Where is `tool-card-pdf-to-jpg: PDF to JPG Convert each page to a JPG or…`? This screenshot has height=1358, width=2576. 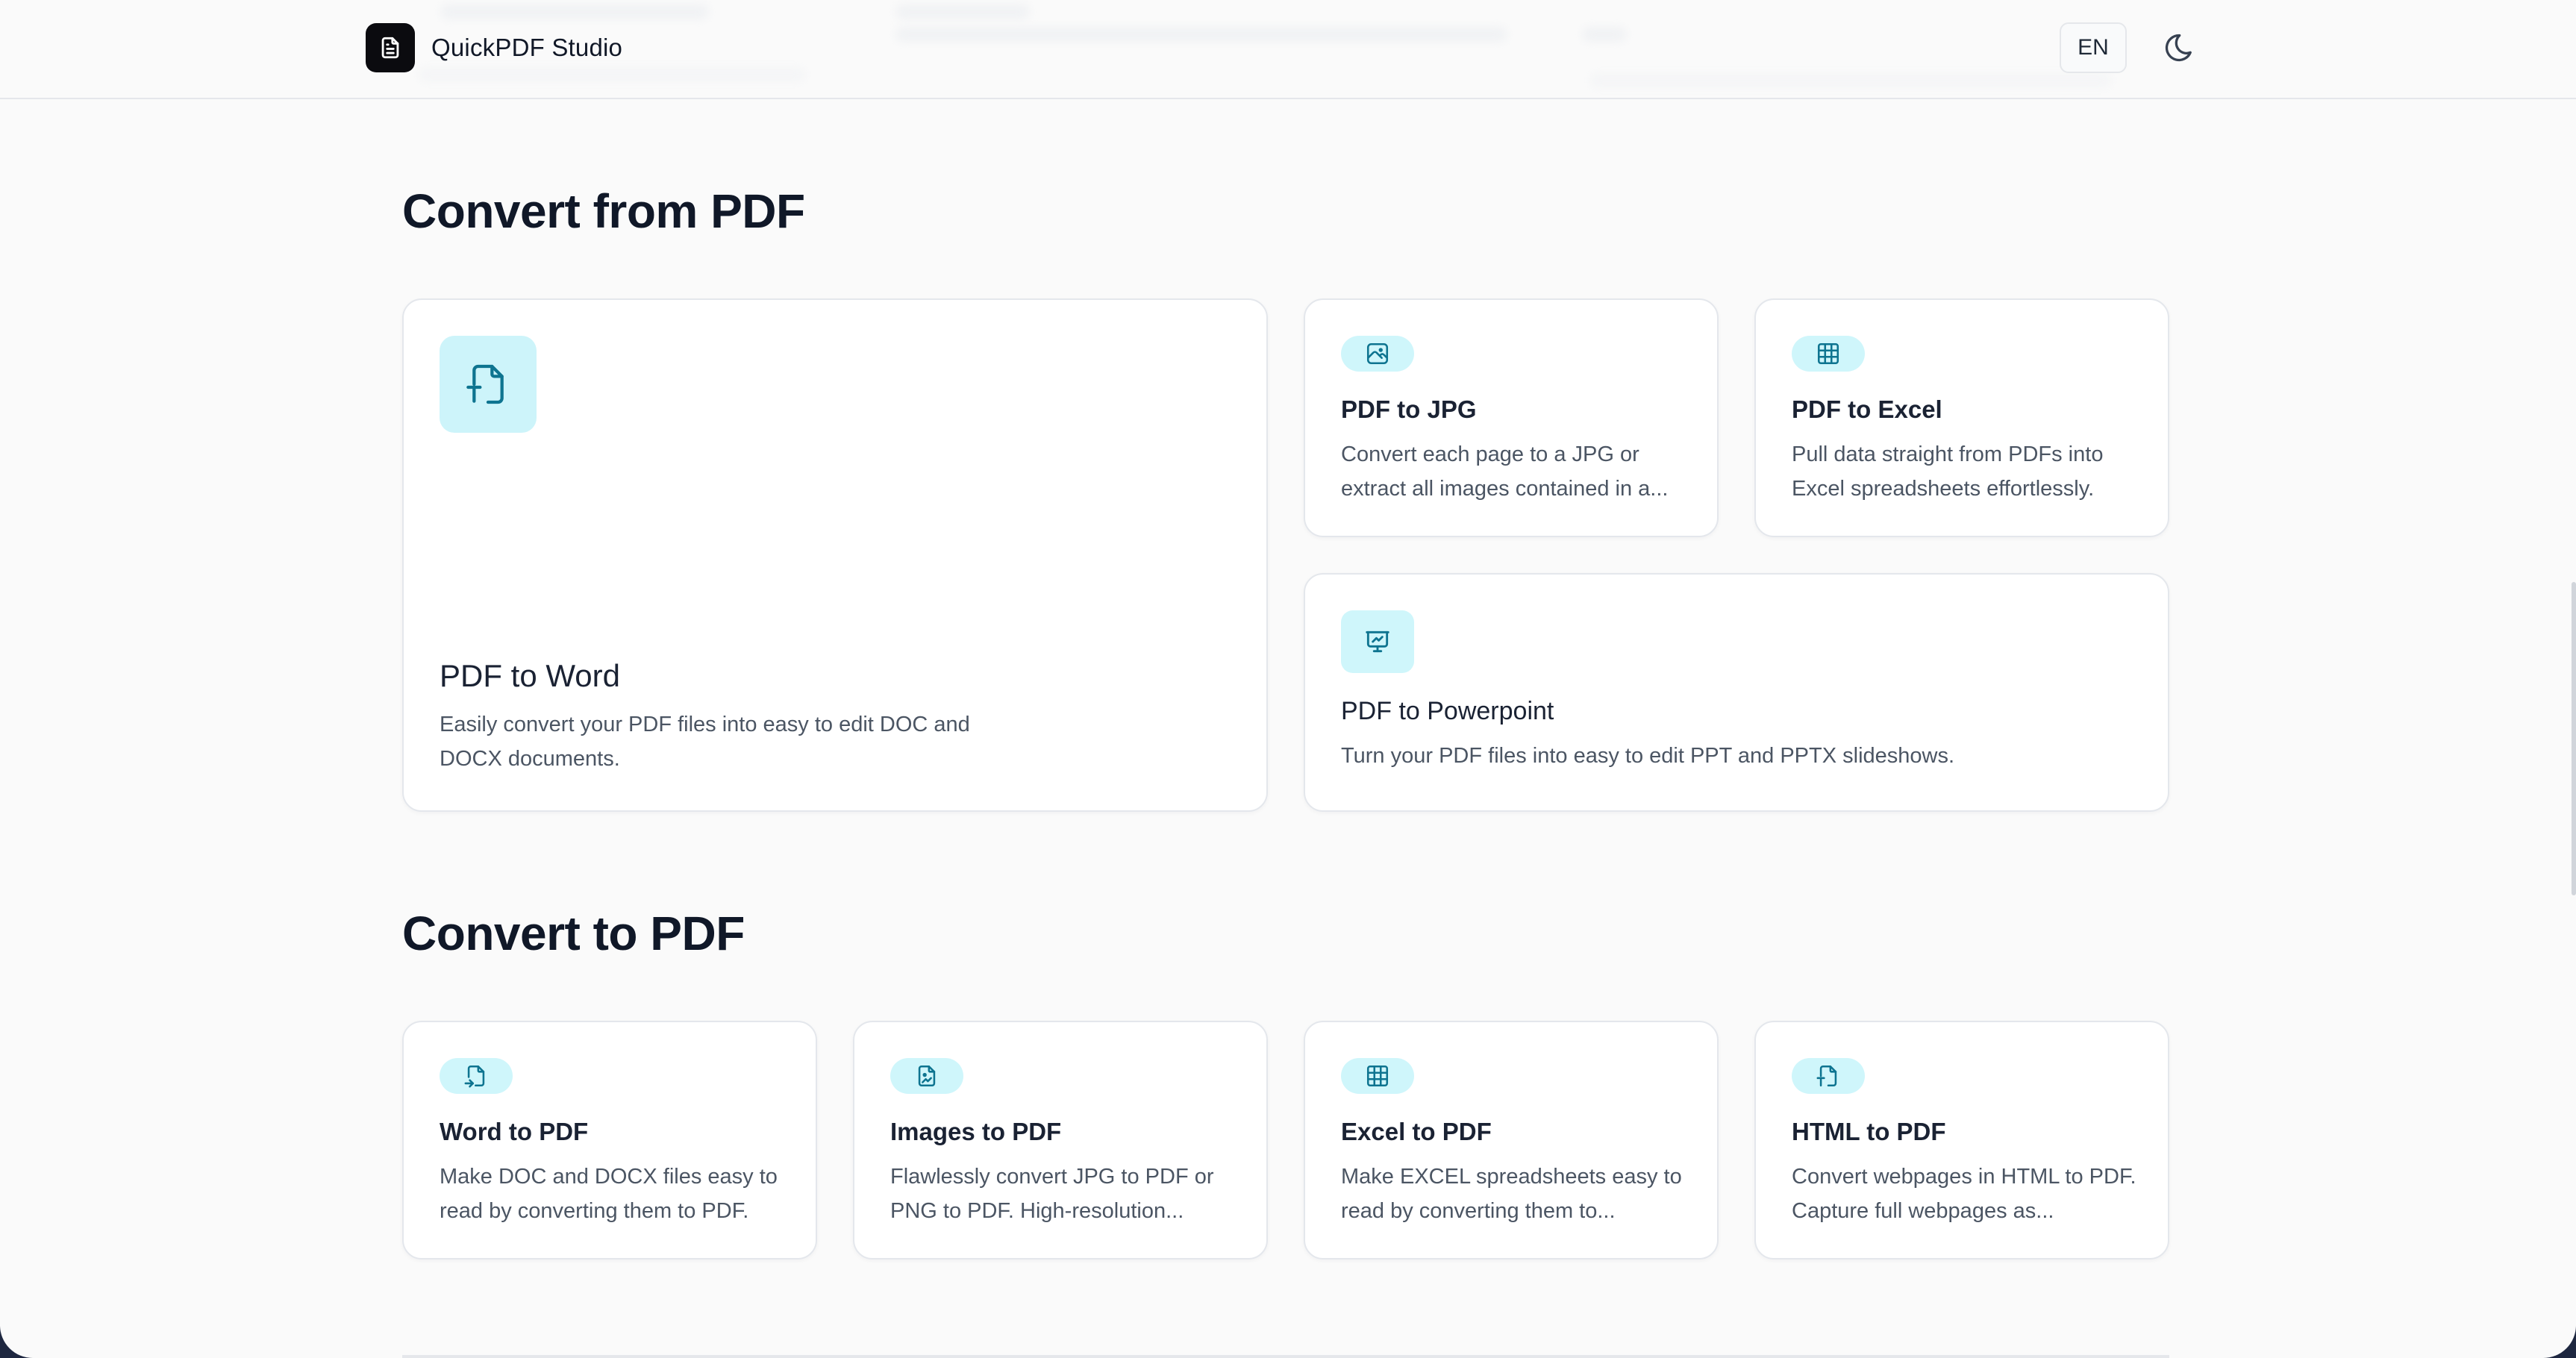 tool-card-pdf-to-jpg: PDF to JPG Convert each page to a JPG or… is located at coordinates (1511, 417).